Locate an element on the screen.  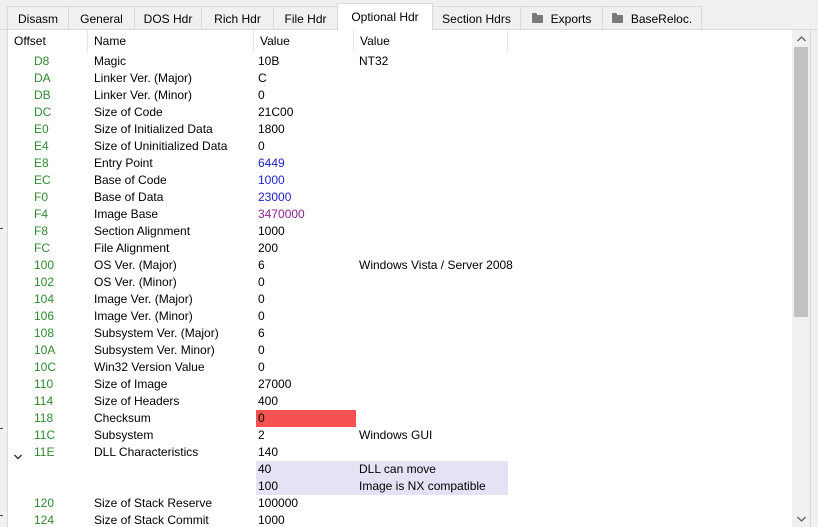
tab-label: Section Hdrs is located at coordinates (476, 18).